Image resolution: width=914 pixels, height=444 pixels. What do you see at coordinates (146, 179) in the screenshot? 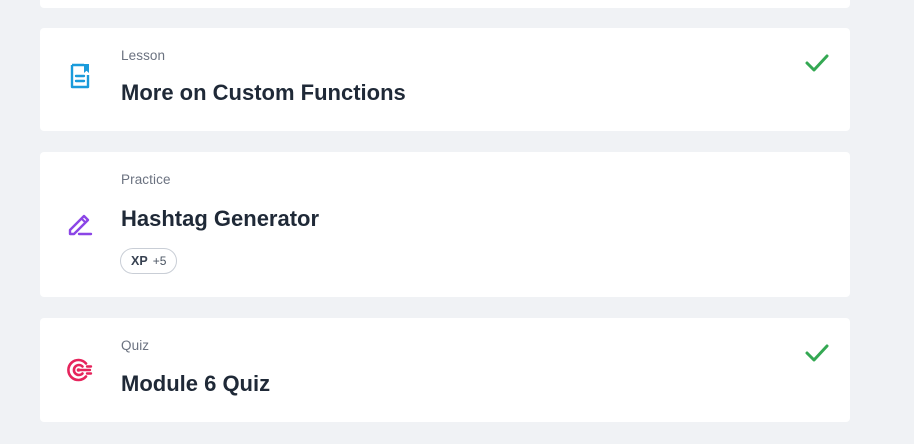
I see `item-type-label: Practice` at bounding box center [146, 179].